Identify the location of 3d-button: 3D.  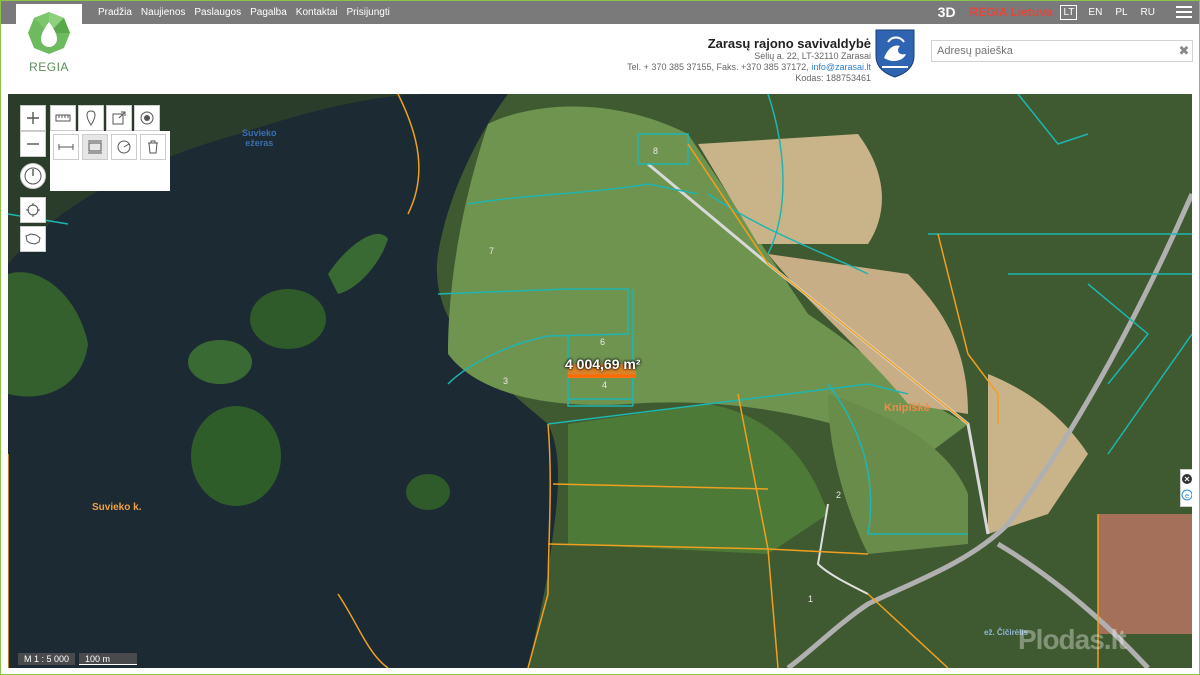
(947, 12).